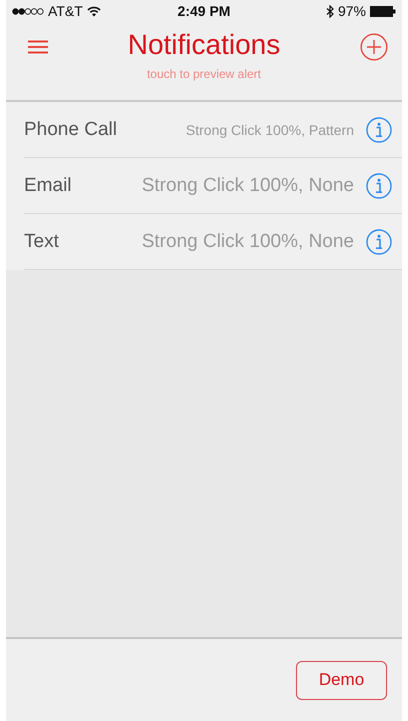 This screenshot has width=408, height=721. Describe the element at coordinates (93, 11) in the screenshot. I see `wifi-icon` at that location.